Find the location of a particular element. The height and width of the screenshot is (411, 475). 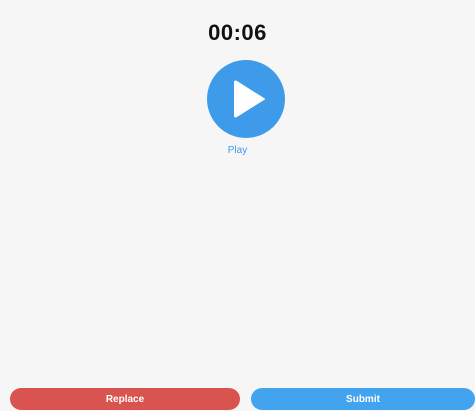

play-icon is located at coordinates (249, 99).